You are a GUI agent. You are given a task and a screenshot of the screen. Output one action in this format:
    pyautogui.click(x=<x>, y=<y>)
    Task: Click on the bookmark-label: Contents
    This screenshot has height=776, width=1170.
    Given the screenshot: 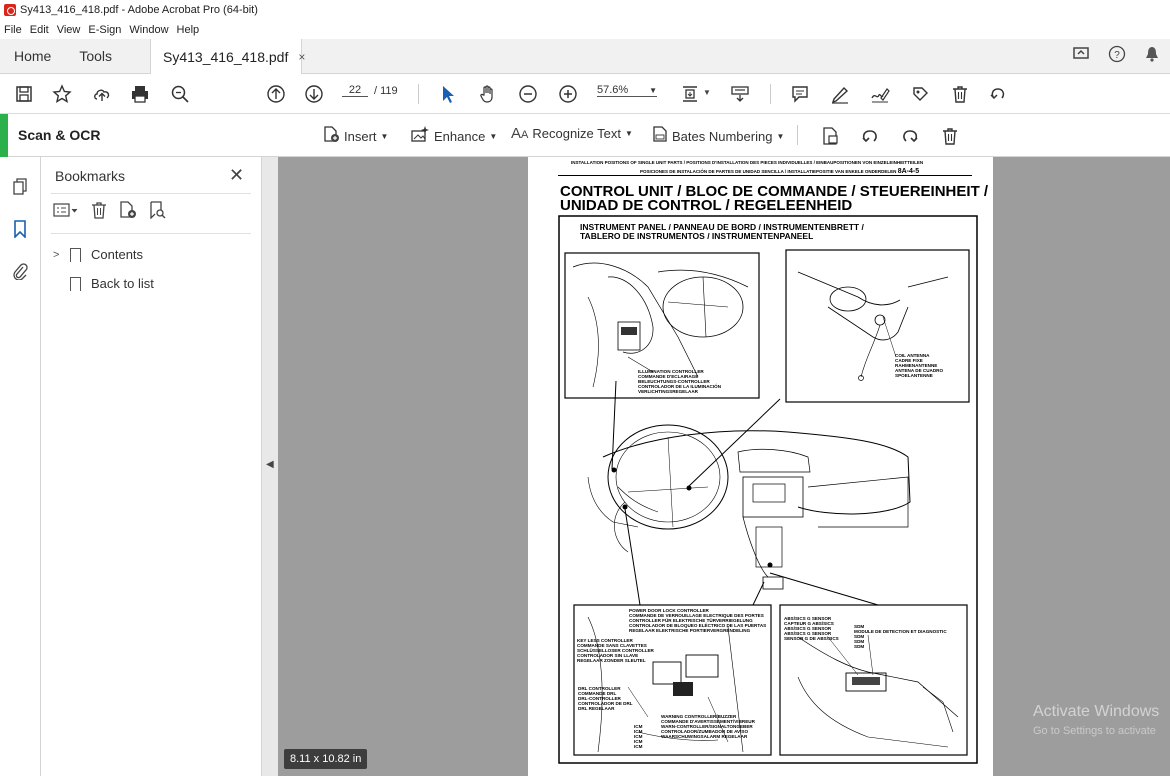 What is the action you would take?
    pyautogui.click(x=117, y=254)
    